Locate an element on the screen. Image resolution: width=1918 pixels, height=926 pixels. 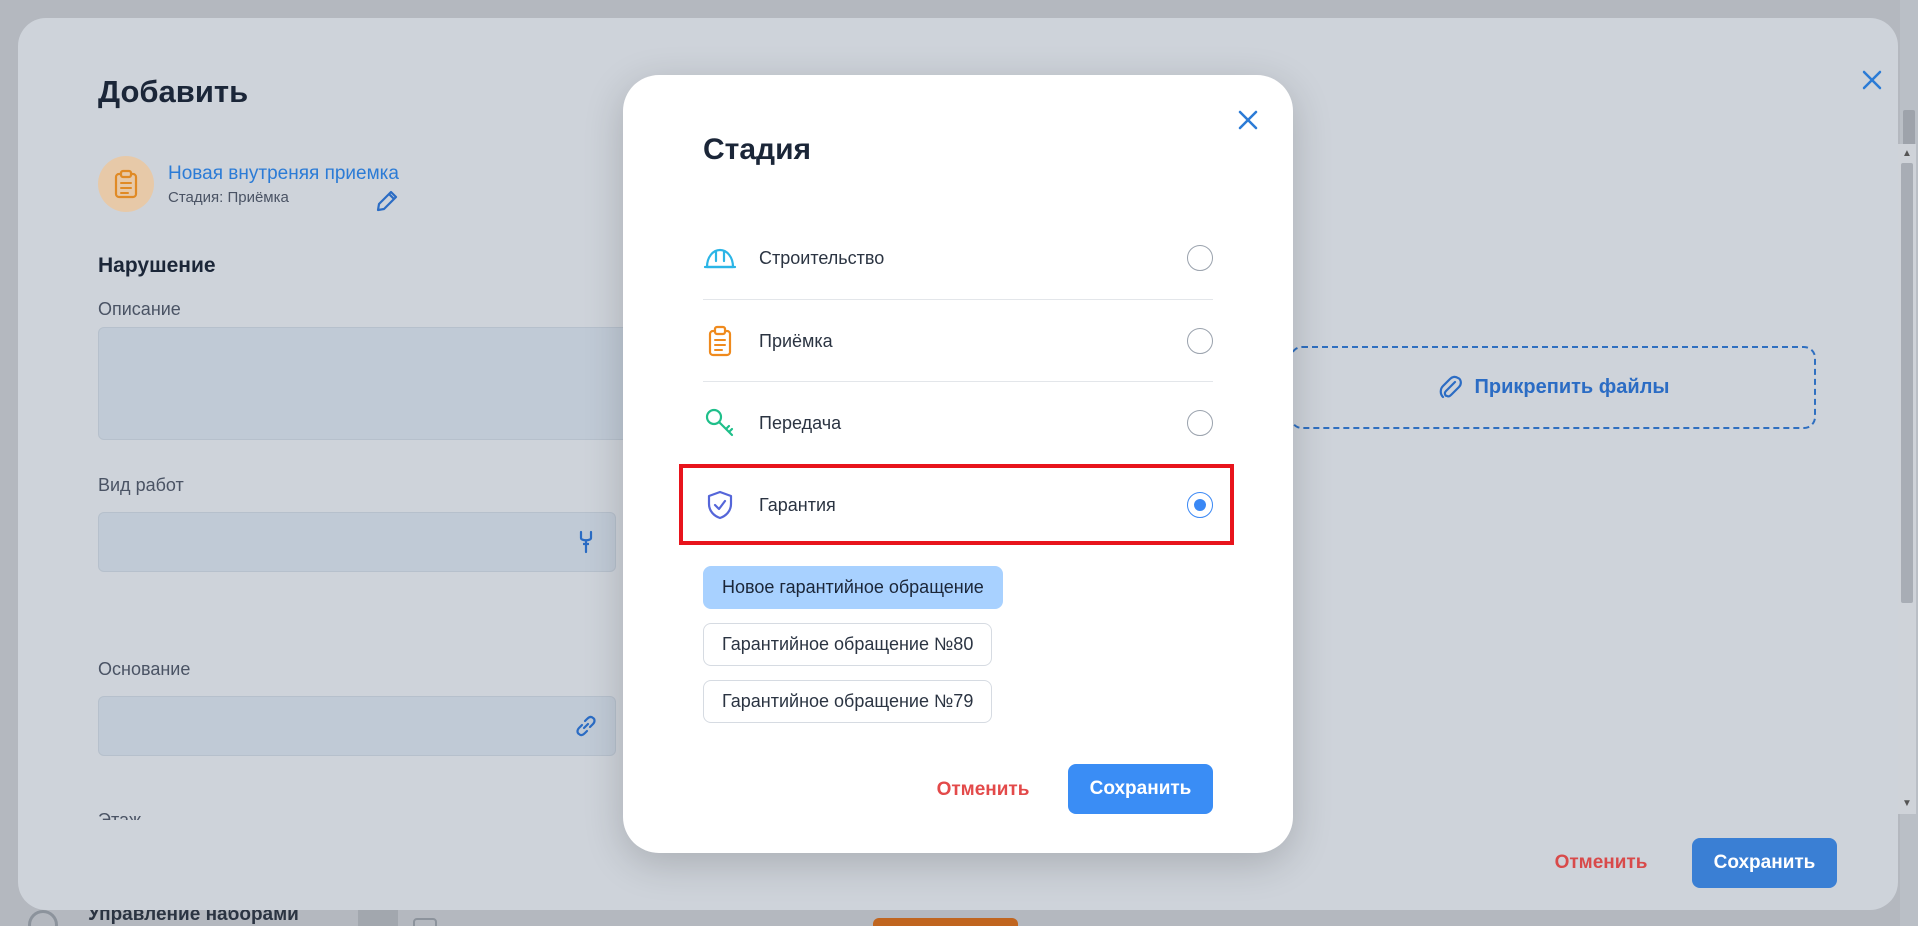
stage-option-construction: Строительство is located at coordinates (958, 258).